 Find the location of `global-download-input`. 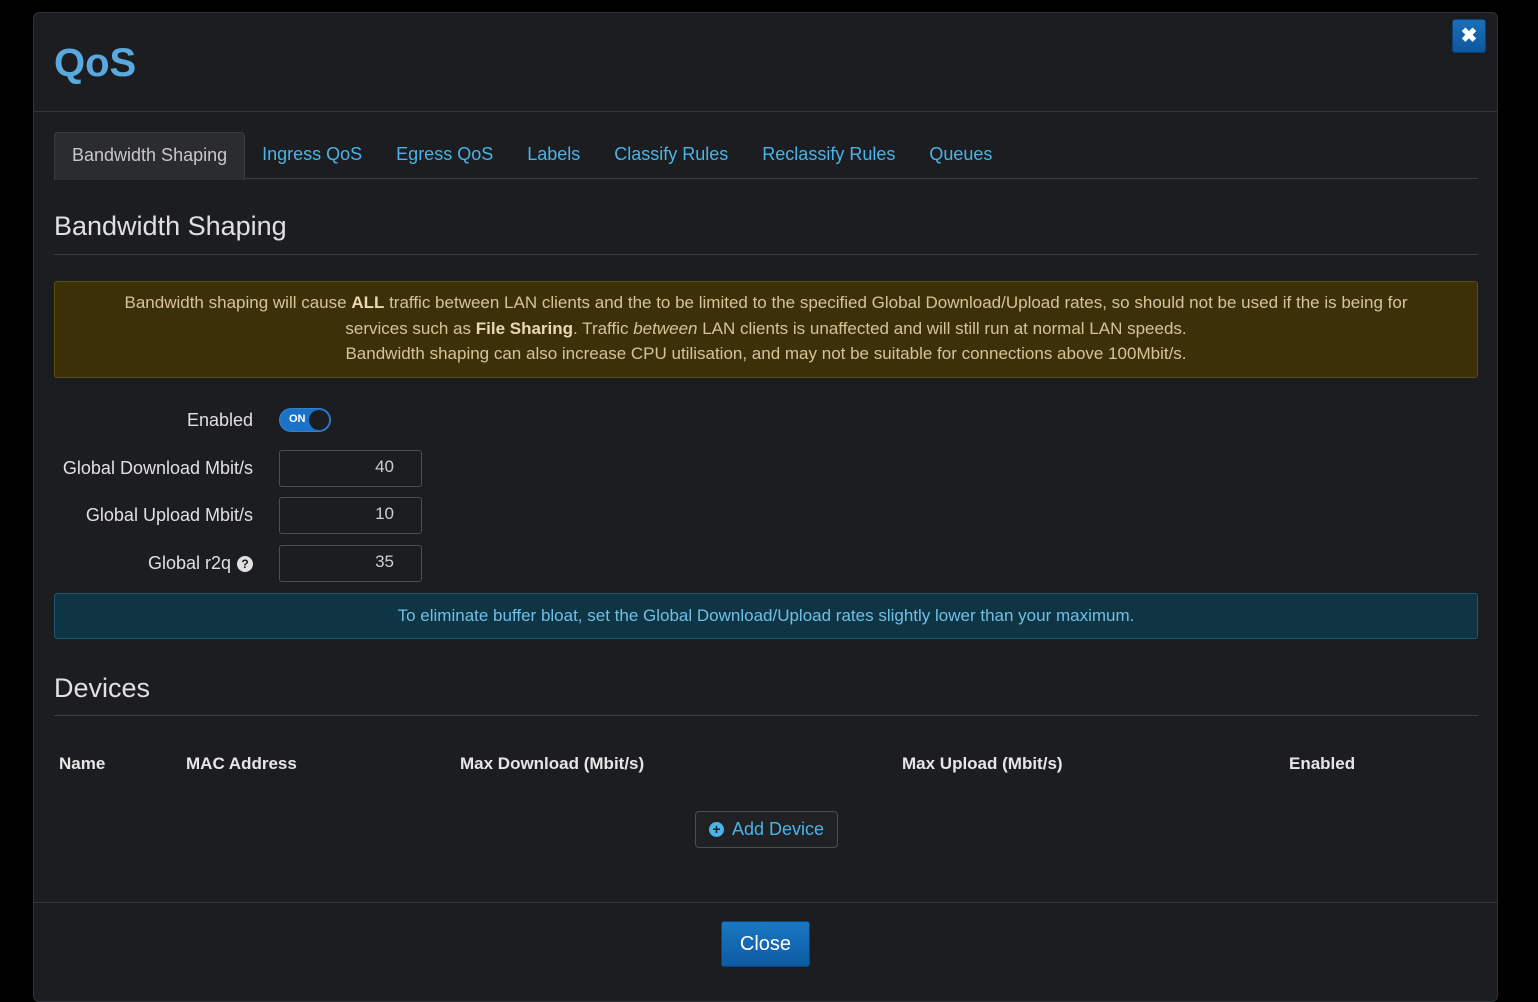

global-download-input is located at coordinates (350, 468).